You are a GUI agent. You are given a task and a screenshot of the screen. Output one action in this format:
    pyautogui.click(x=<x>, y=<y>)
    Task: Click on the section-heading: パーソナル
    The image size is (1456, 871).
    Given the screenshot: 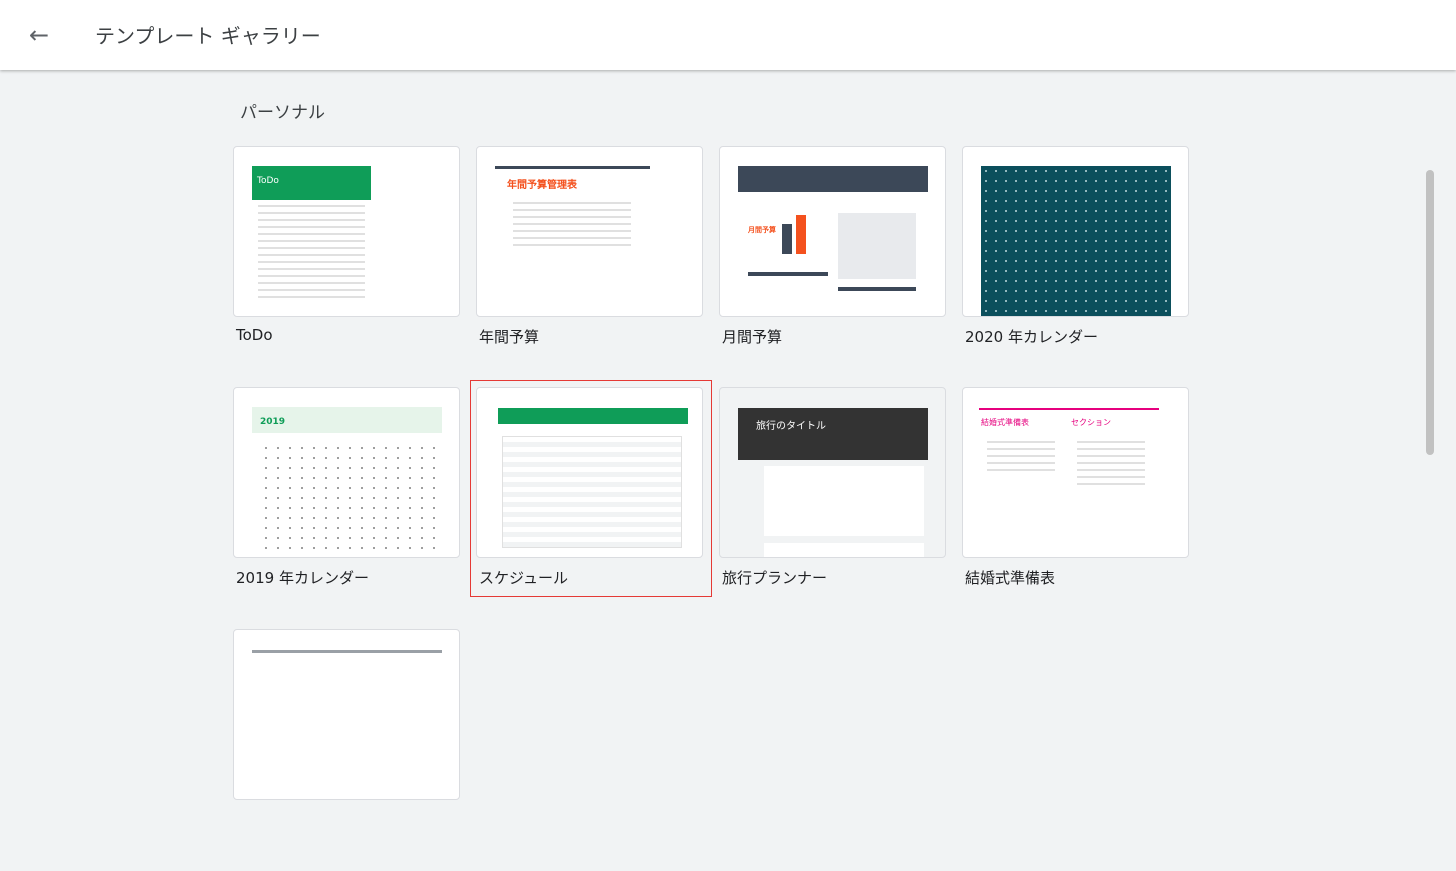 What is the action you would take?
    pyautogui.click(x=282, y=113)
    